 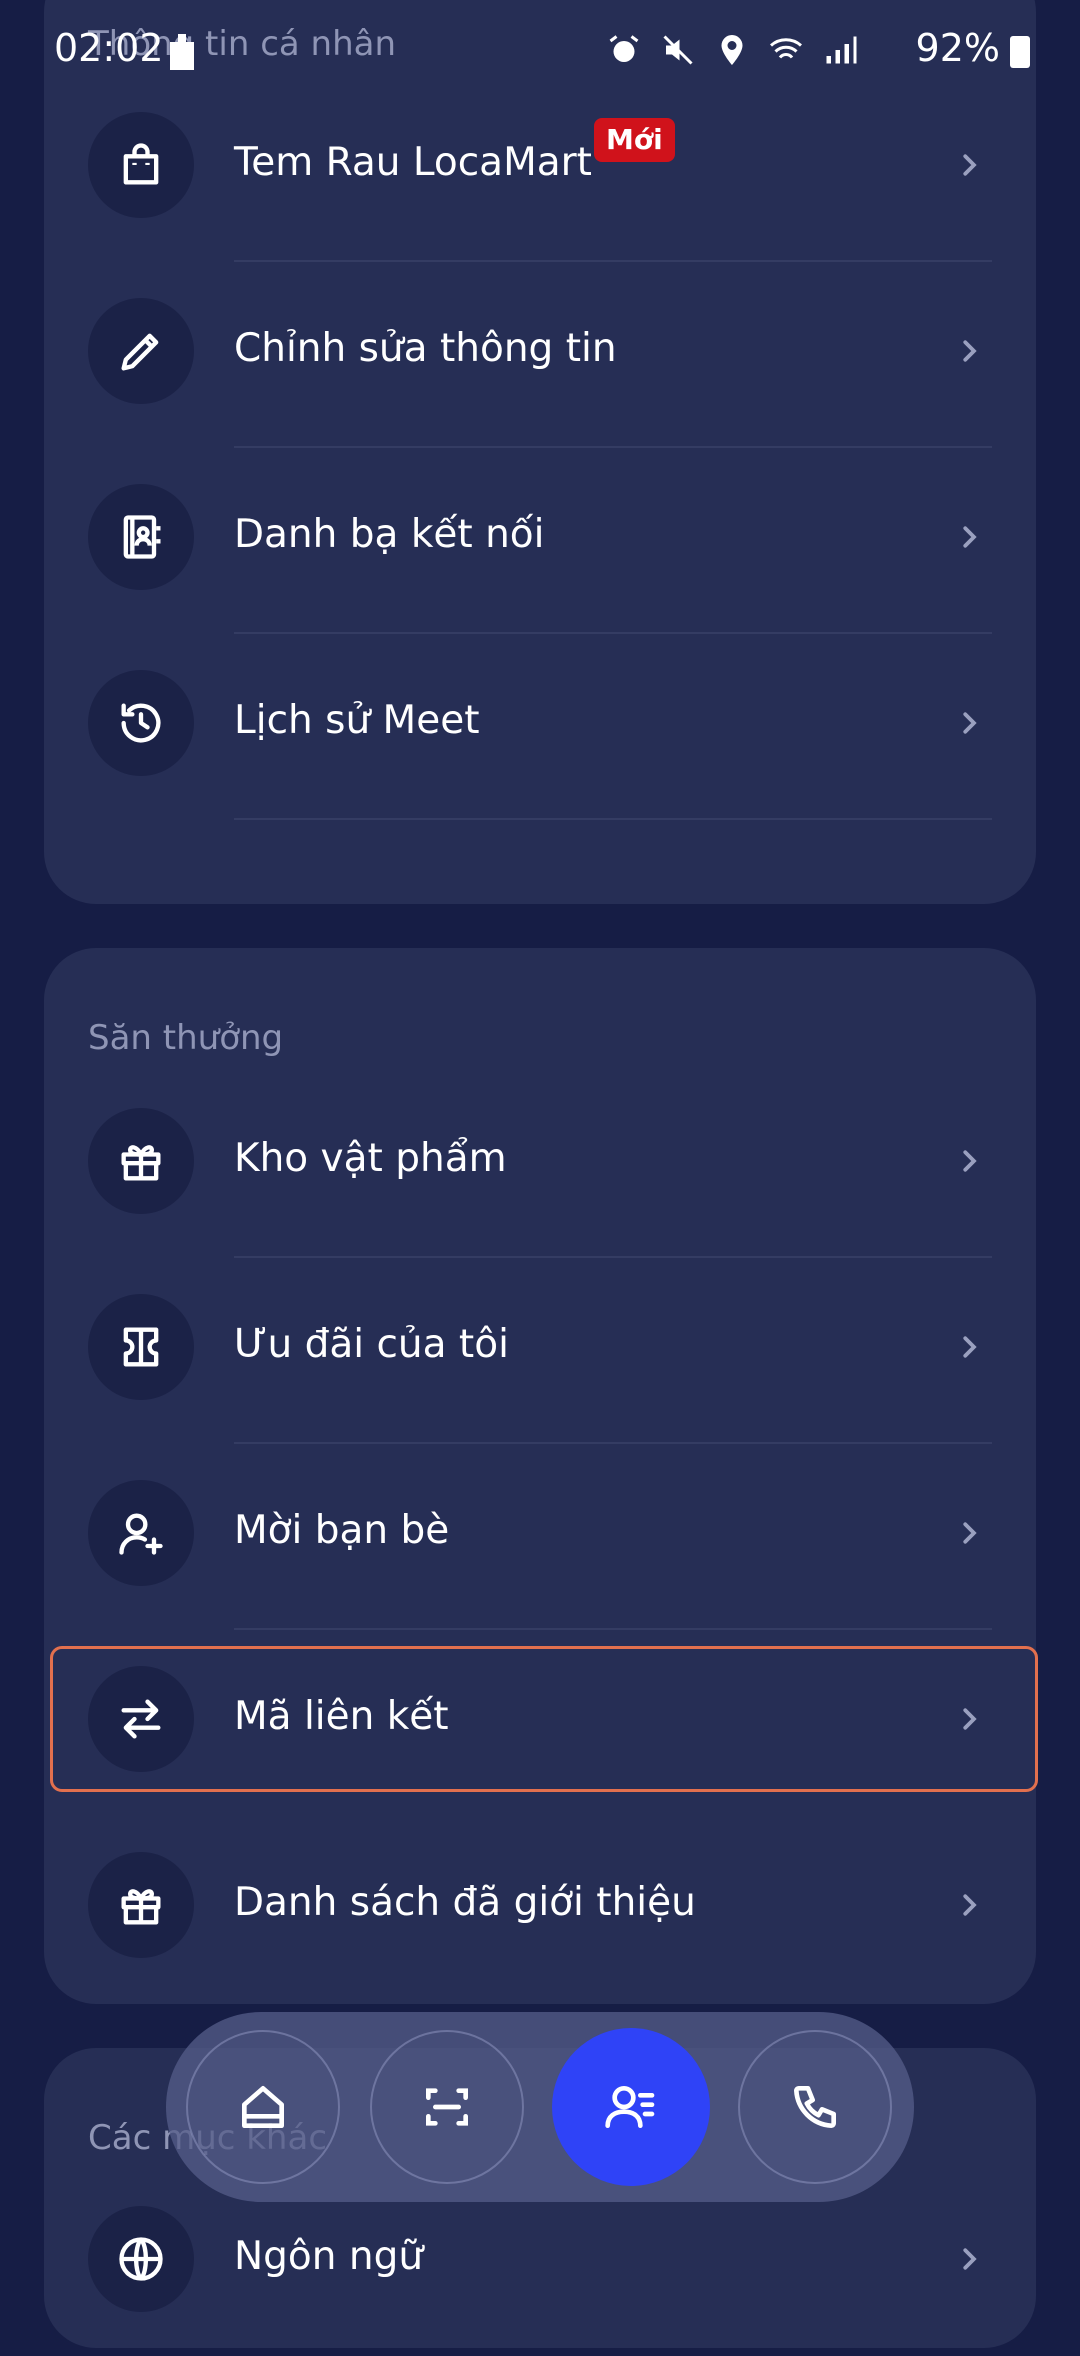 I want to click on menu-item-referral-list: Danh sách đã giới thiệu, so click(x=540, y=1909).